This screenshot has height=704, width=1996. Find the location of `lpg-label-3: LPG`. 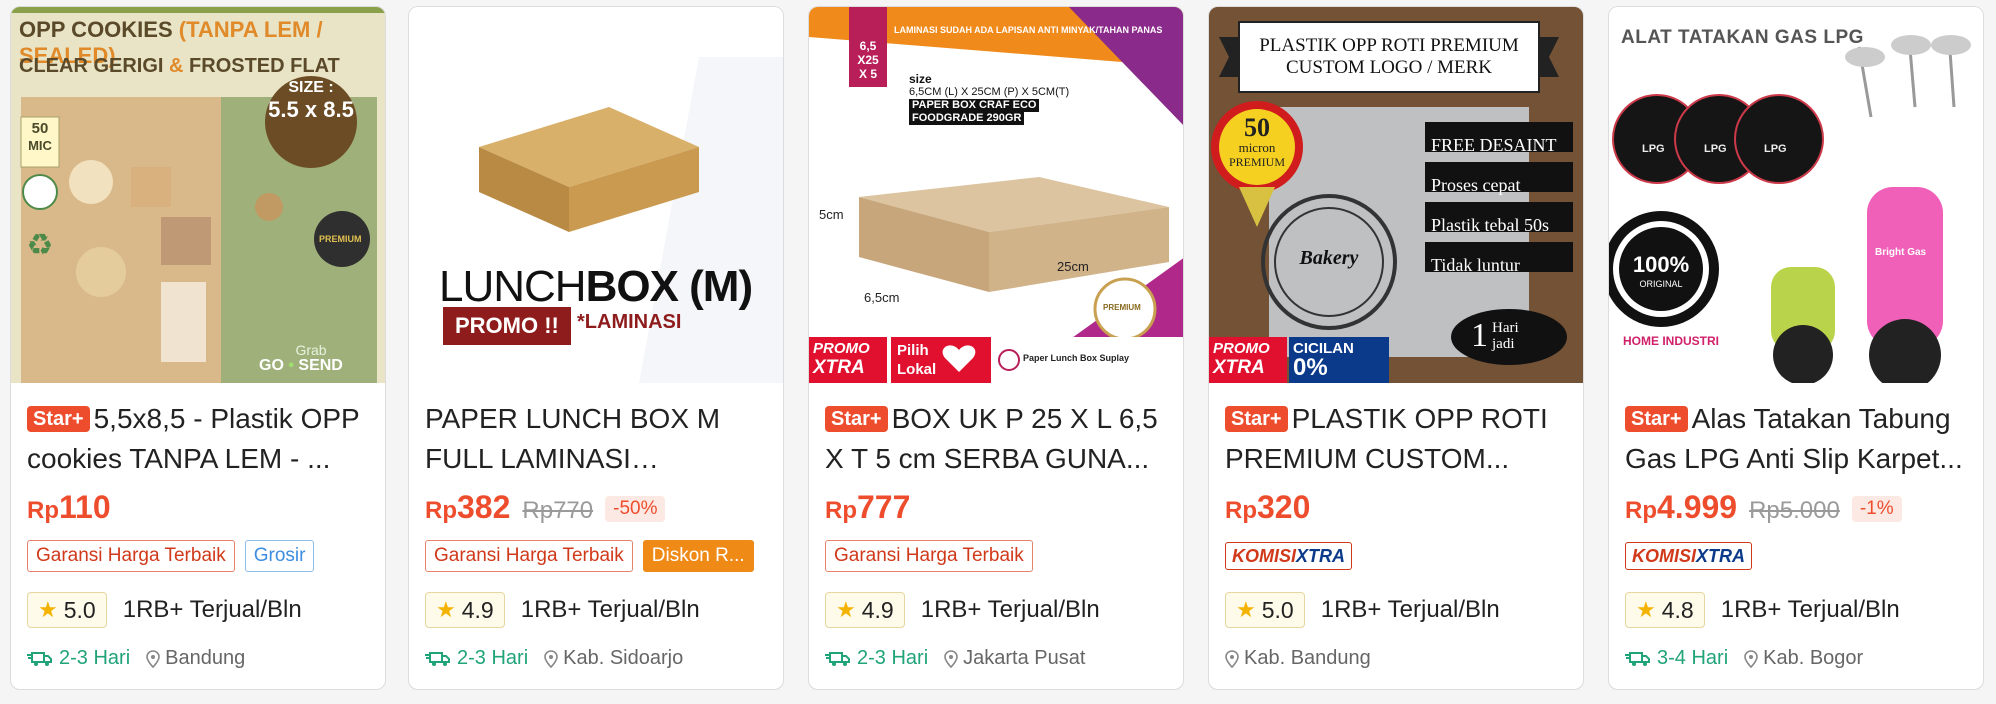

lpg-label-3: LPG is located at coordinates (1775, 149).